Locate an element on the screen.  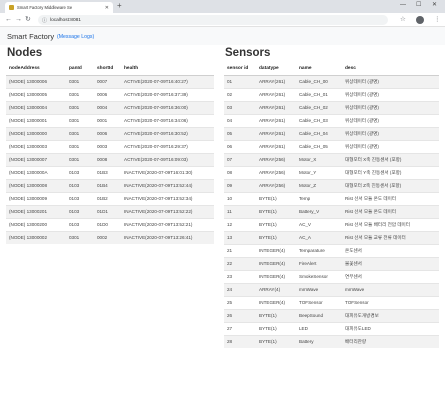
nodes-cell-node-address: (NODE) 13000006 is located at coordinates (36, 81).